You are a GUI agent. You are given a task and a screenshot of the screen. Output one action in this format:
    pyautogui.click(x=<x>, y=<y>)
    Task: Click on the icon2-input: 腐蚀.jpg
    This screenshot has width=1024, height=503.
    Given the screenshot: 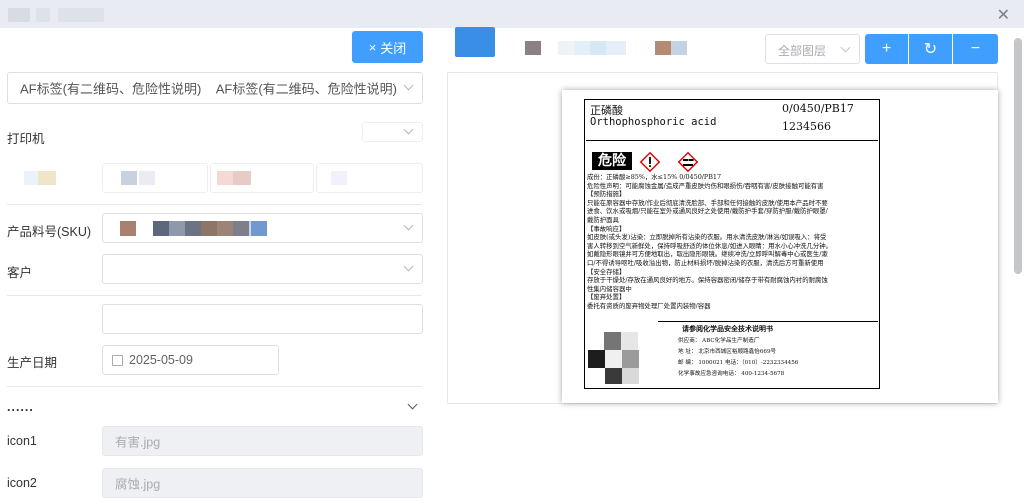 What is the action you would take?
    pyautogui.click(x=262, y=483)
    